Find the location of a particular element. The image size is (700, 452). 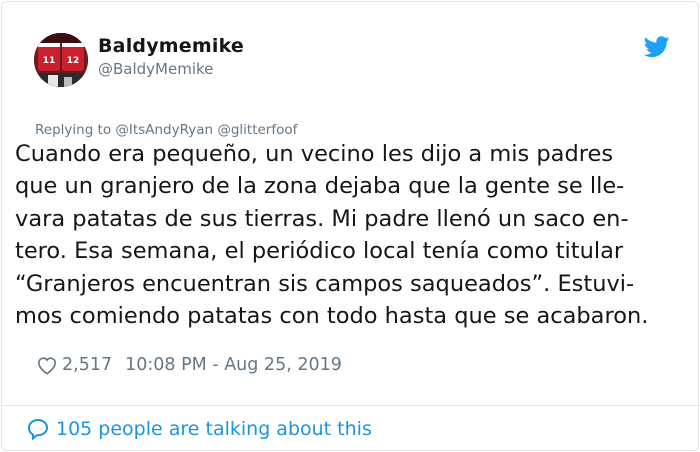

avatar-image: 11 12 is located at coordinates (61, 60).